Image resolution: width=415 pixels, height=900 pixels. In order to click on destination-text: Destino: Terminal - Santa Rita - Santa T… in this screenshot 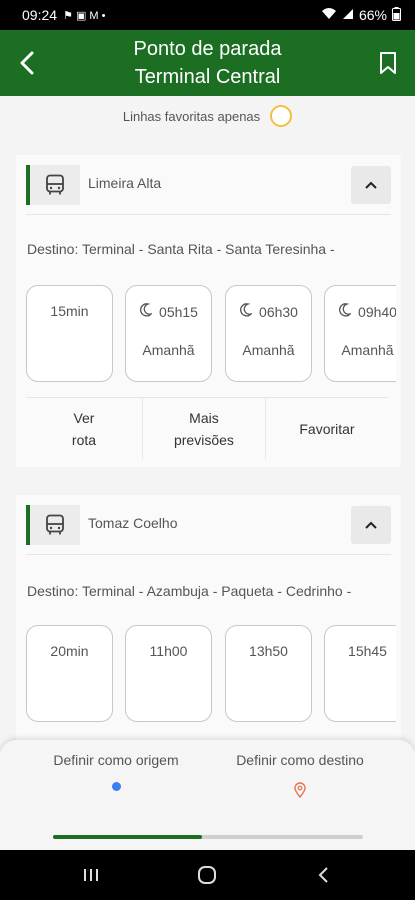, I will do `click(181, 249)`.